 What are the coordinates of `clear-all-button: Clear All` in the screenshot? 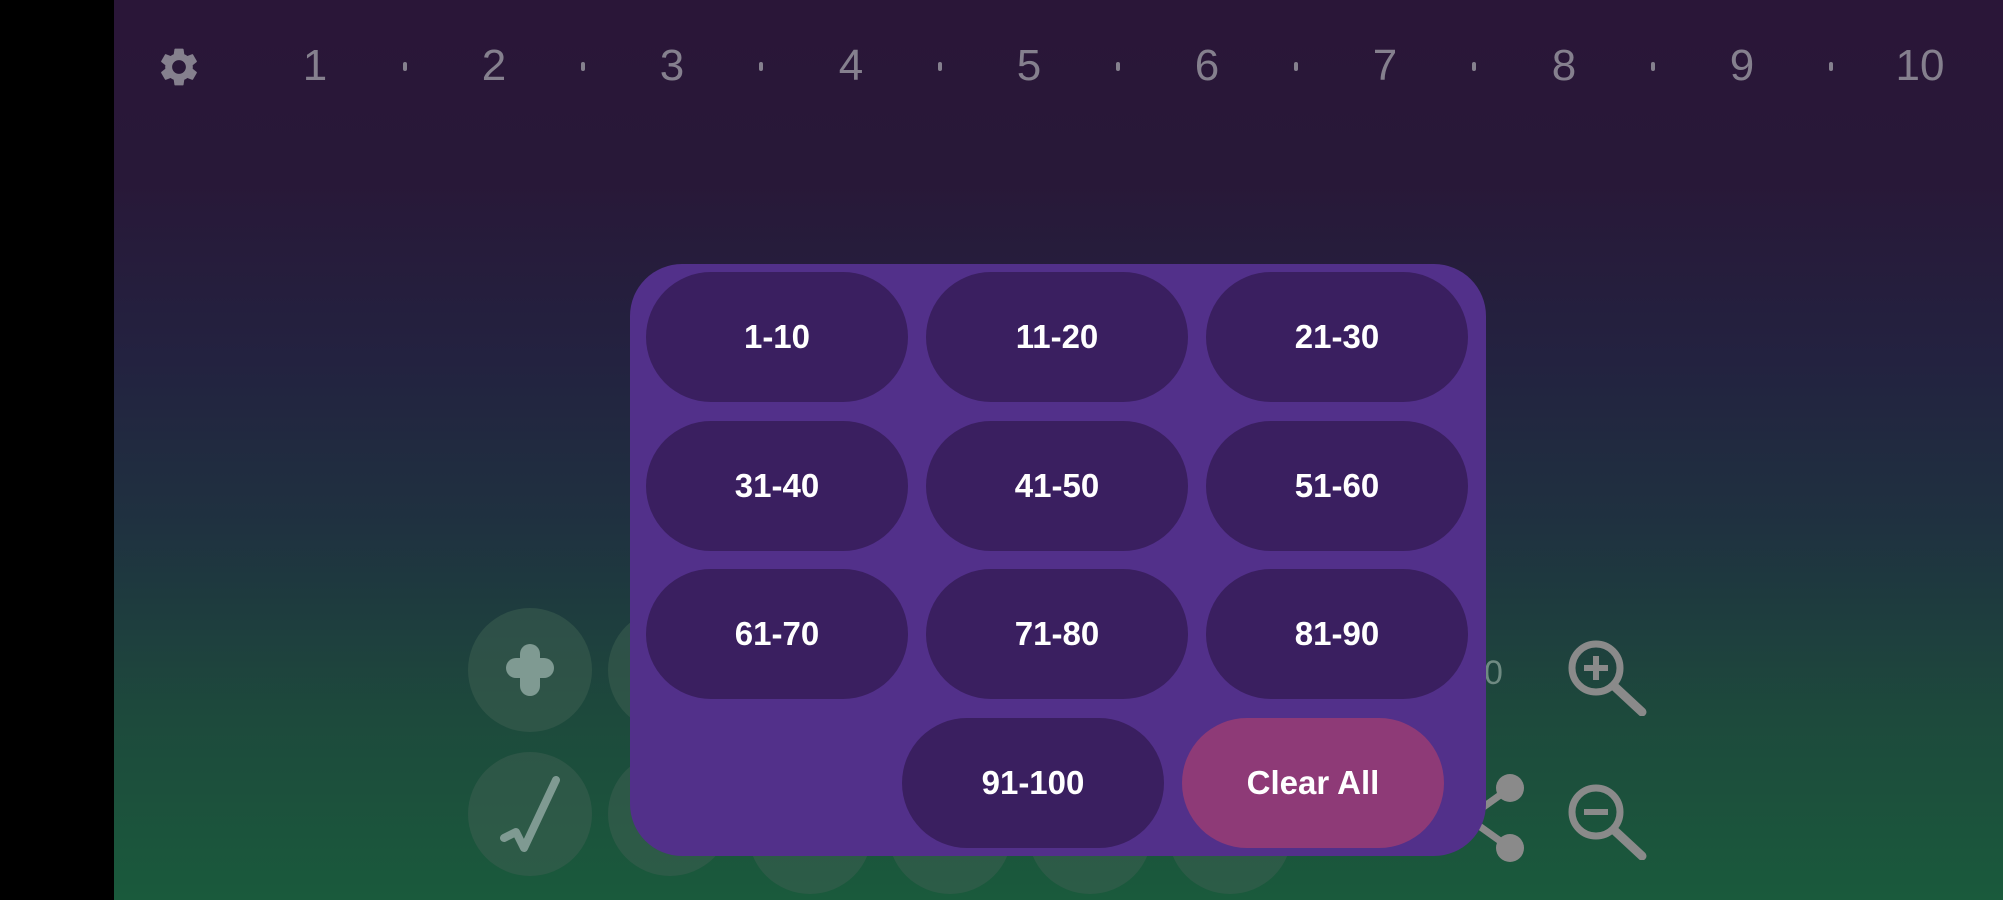 It's located at (1313, 783).